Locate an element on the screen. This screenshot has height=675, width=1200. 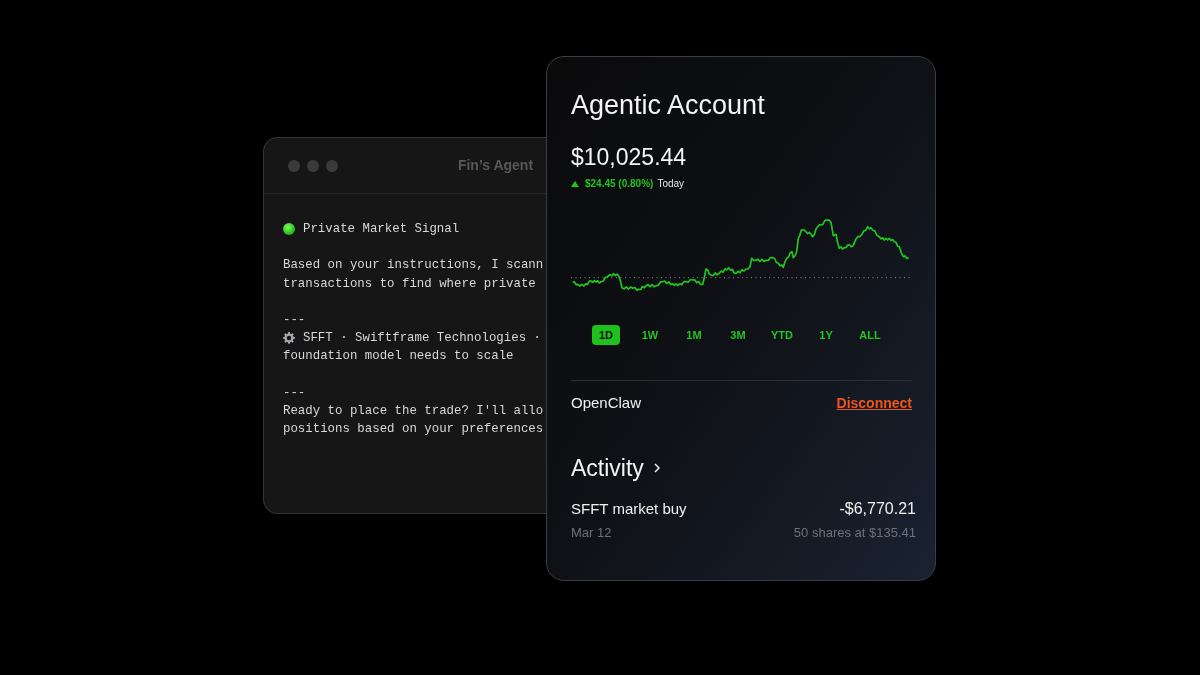
message-text: Ready to place the trade? I'll allo positions based on your preferences is located at coordinates (413, 421).